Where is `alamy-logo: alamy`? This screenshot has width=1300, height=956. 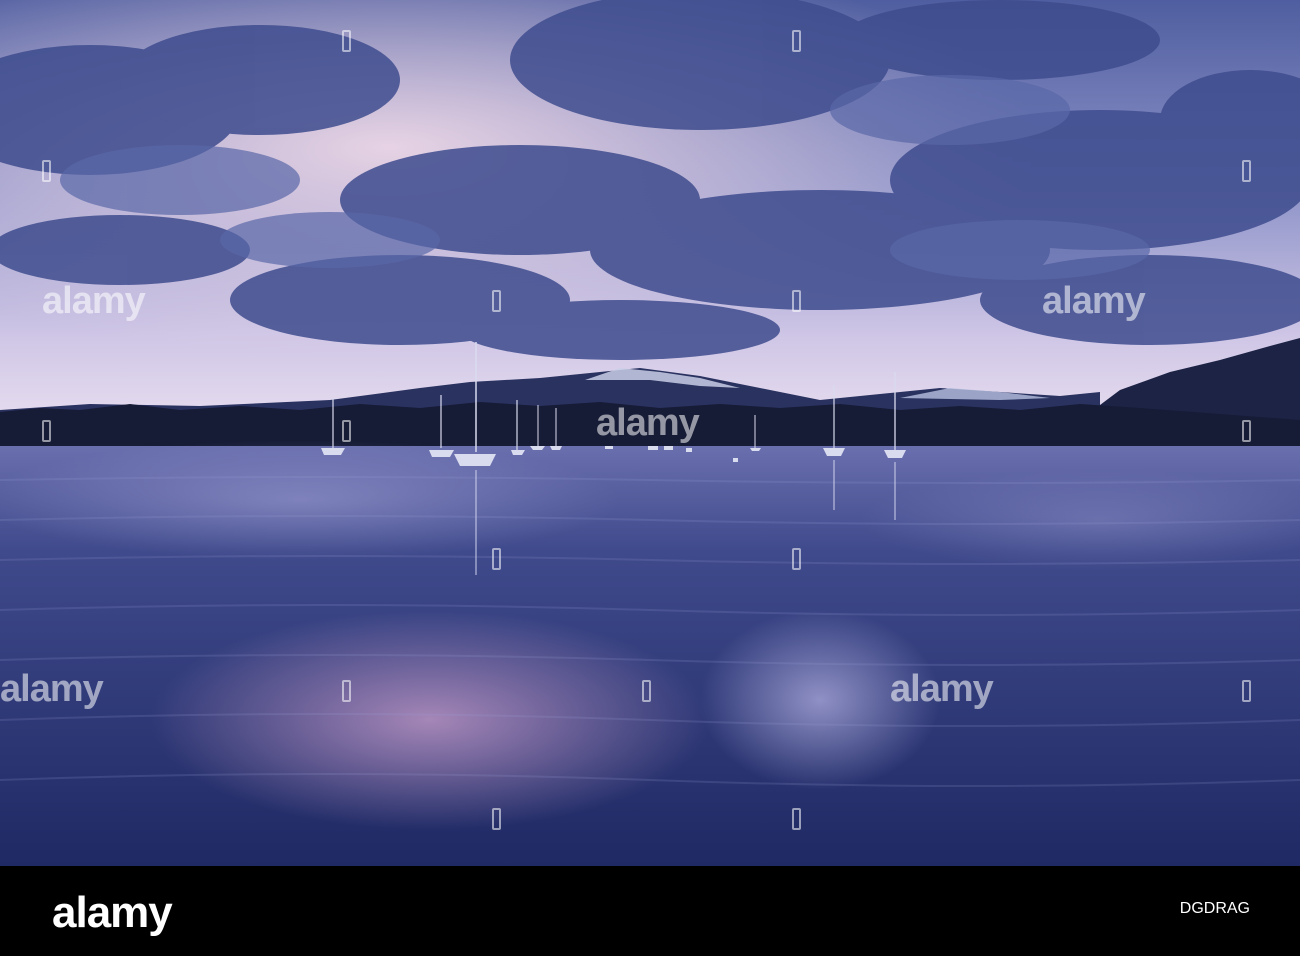 alamy-logo: alamy is located at coordinates (112, 912).